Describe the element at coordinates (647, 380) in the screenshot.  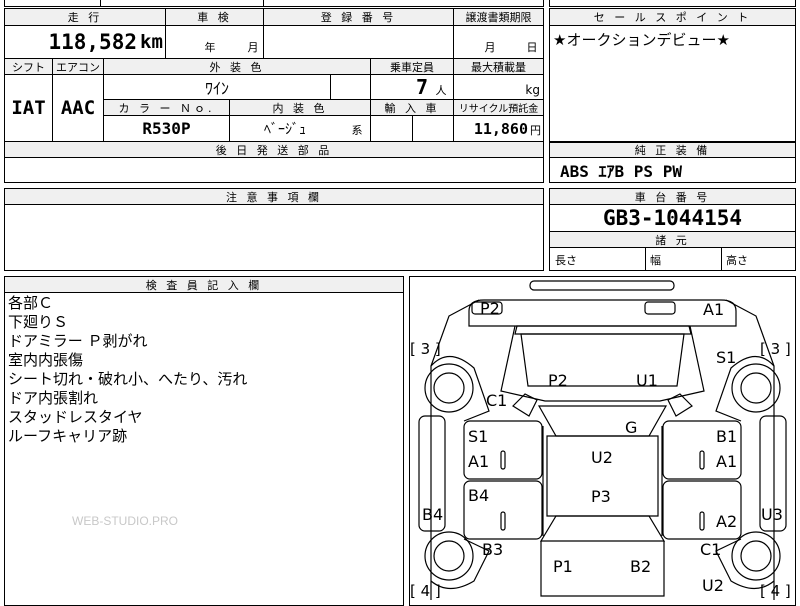
I see `mark-u1-hood: U1` at that location.